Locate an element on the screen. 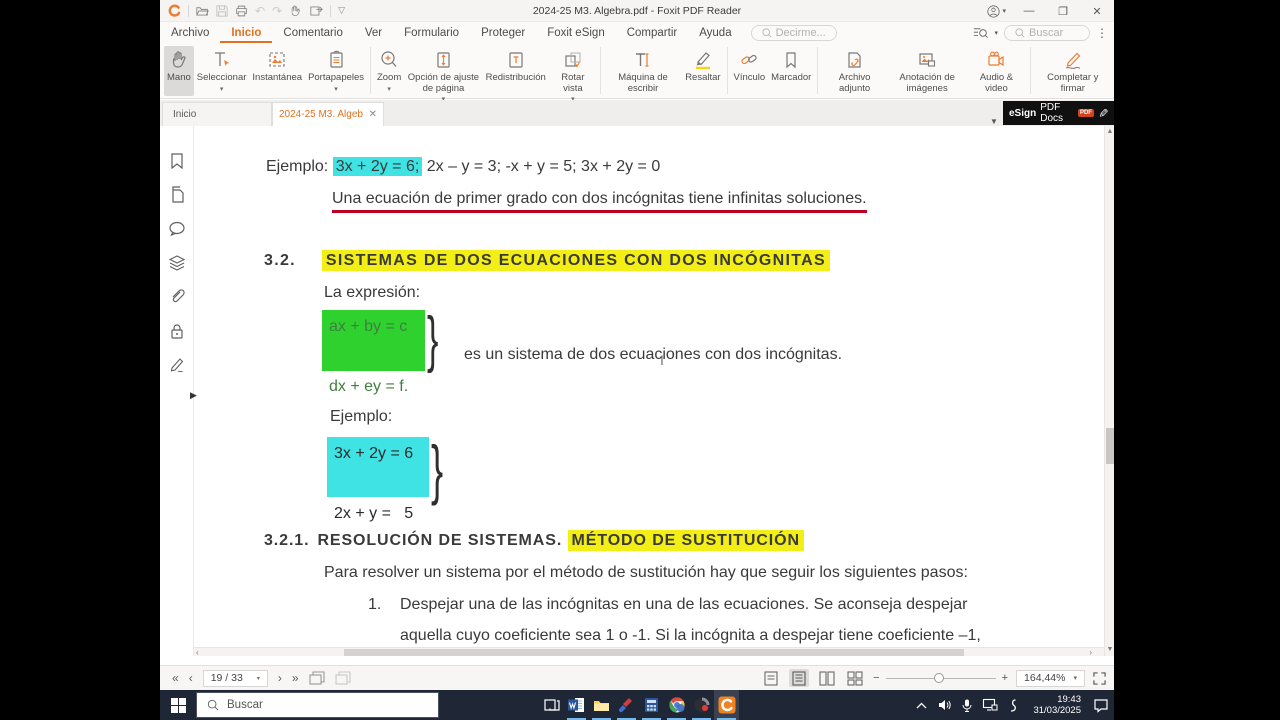 The height and width of the screenshot is (720, 1280). signature-panel-icon is located at coordinates (177, 365).